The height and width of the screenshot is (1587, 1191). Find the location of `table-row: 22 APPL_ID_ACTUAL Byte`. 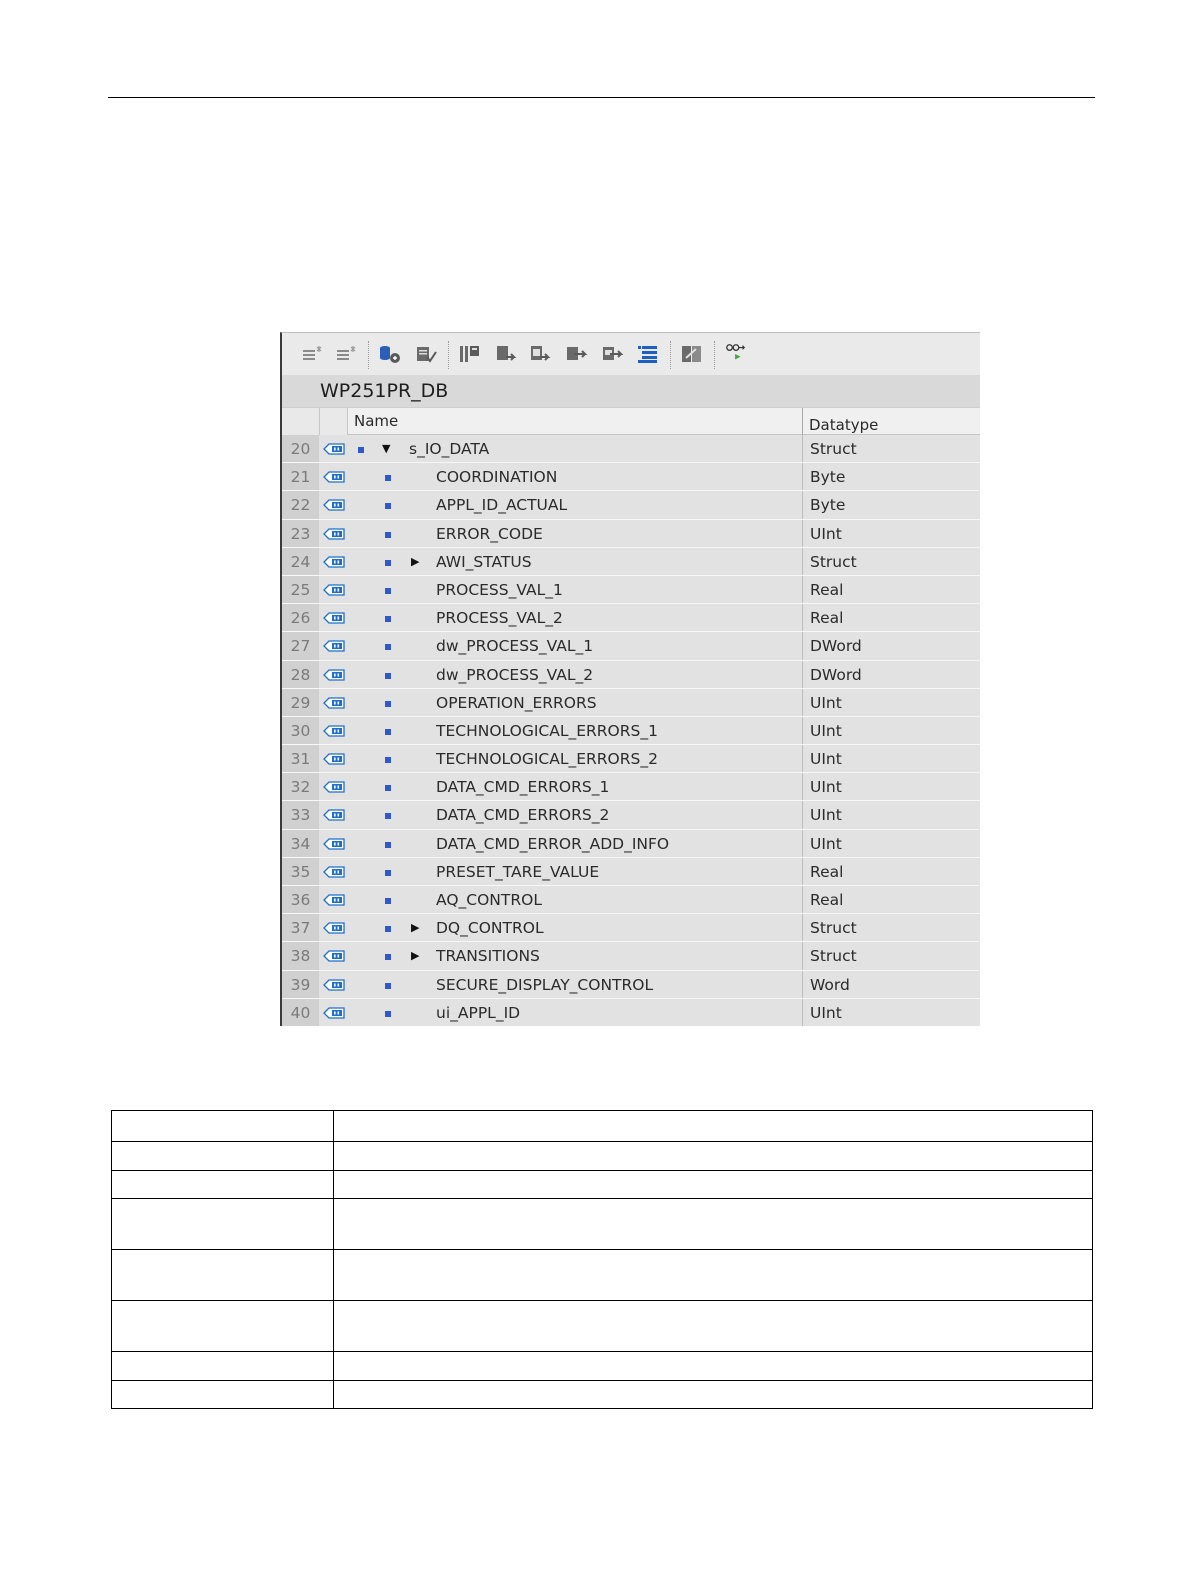

table-row: 22 APPL_ID_ACTUAL Byte is located at coordinates (631, 505).